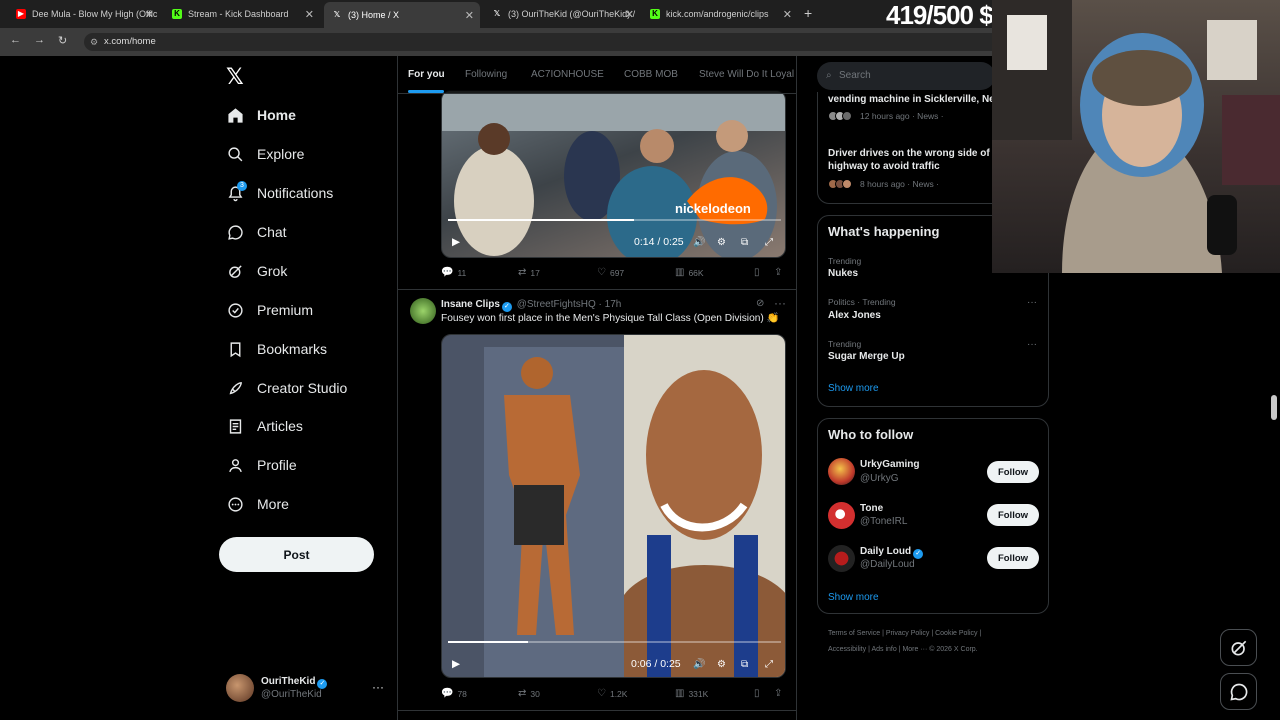  Describe the element at coordinates (651, 74) in the screenshot. I see `tab-cobb-mob: COBB MOB` at that location.